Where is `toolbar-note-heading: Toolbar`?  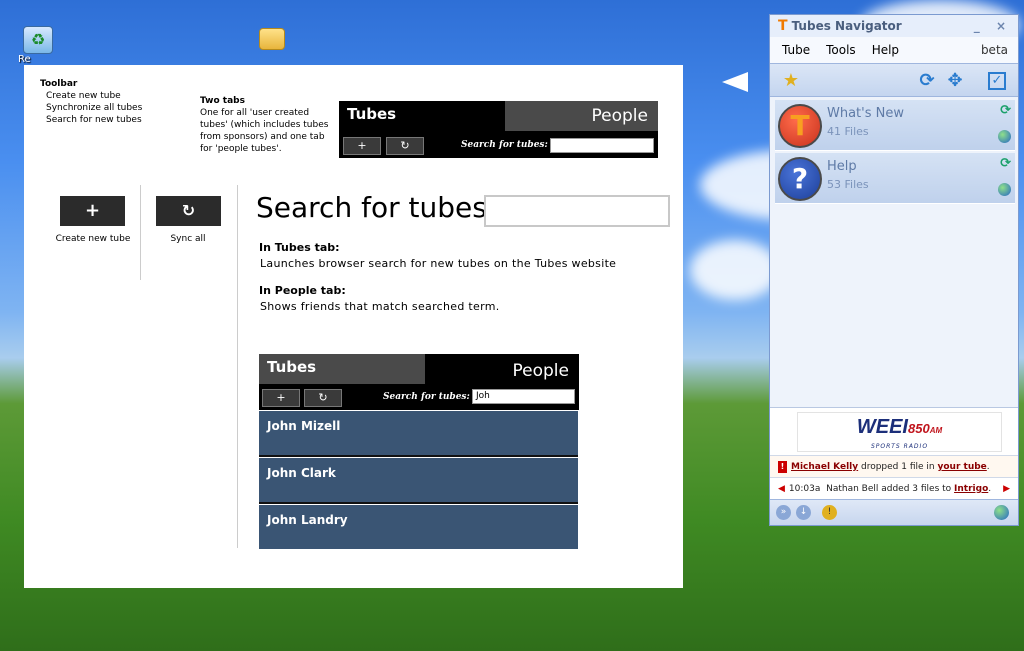
toolbar-note-heading: Toolbar is located at coordinates (59, 84).